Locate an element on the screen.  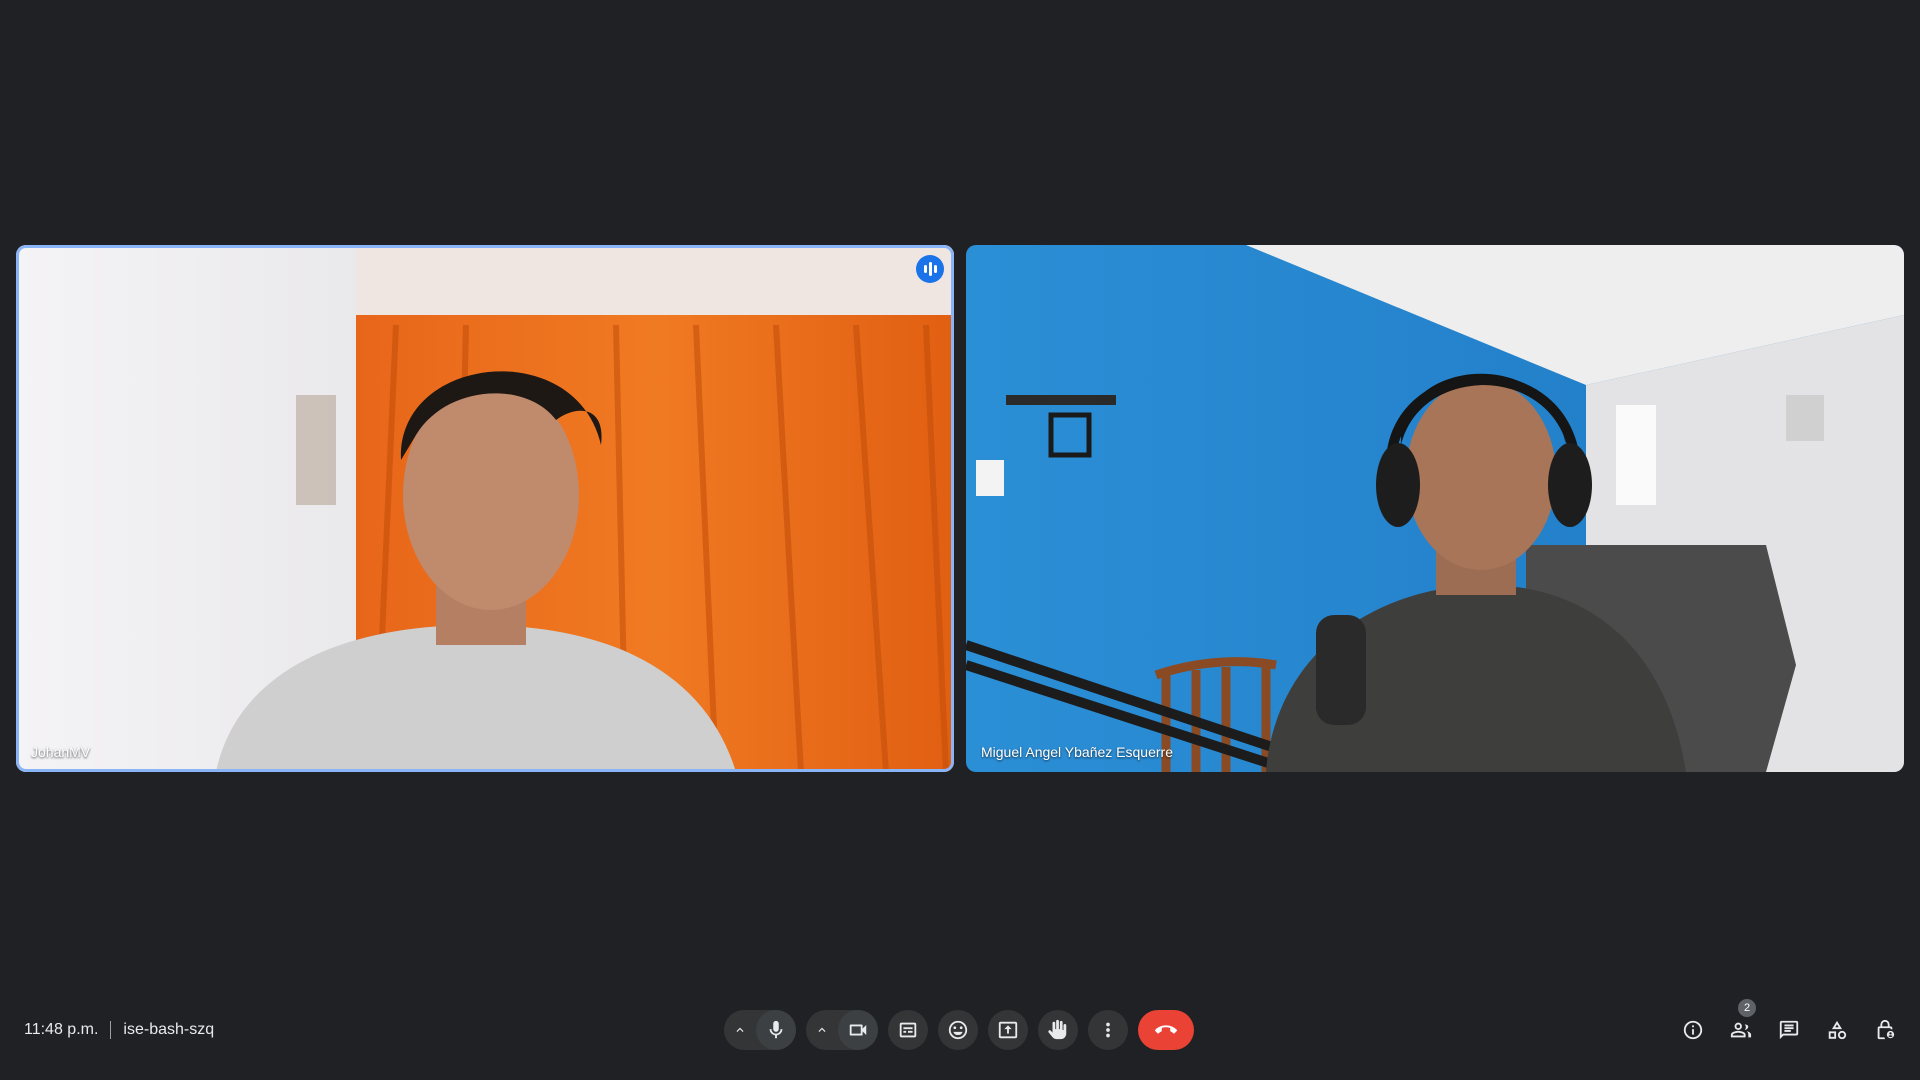
microphone-icon is located at coordinates (776, 1029).